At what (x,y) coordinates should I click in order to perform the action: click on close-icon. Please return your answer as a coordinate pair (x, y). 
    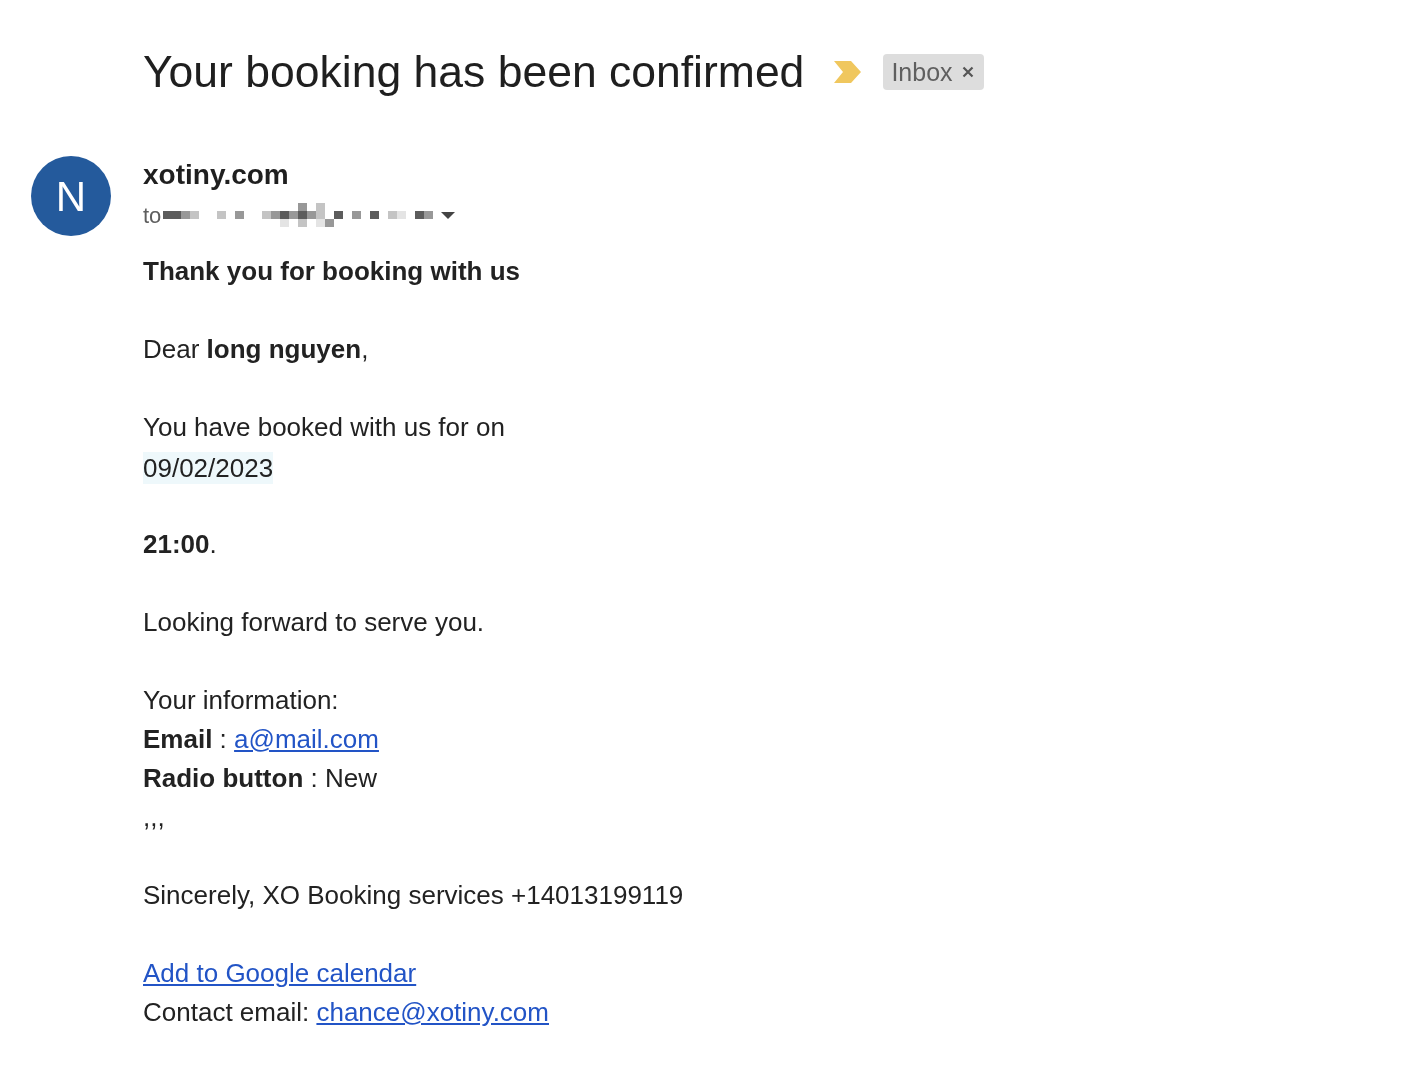
    Looking at the image, I should click on (967, 72).